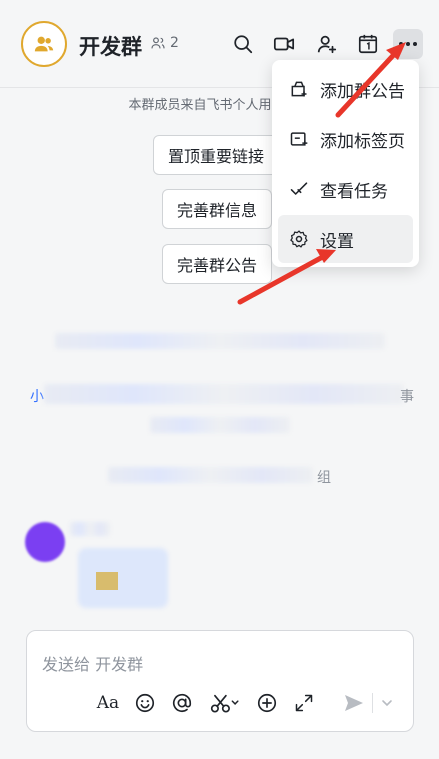 The image size is (439, 759). Describe the element at coordinates (220, 681) in the screenshot. I see `message-composer: 发送给 开发群 Aa` at that location.